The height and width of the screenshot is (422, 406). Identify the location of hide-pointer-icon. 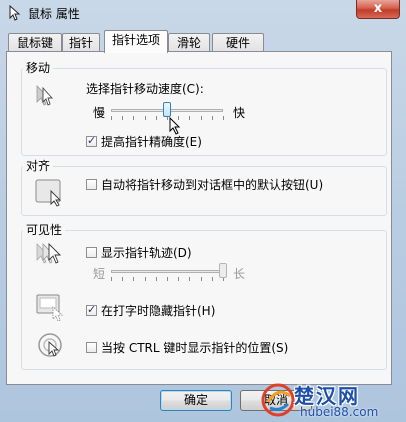
(50, 308).